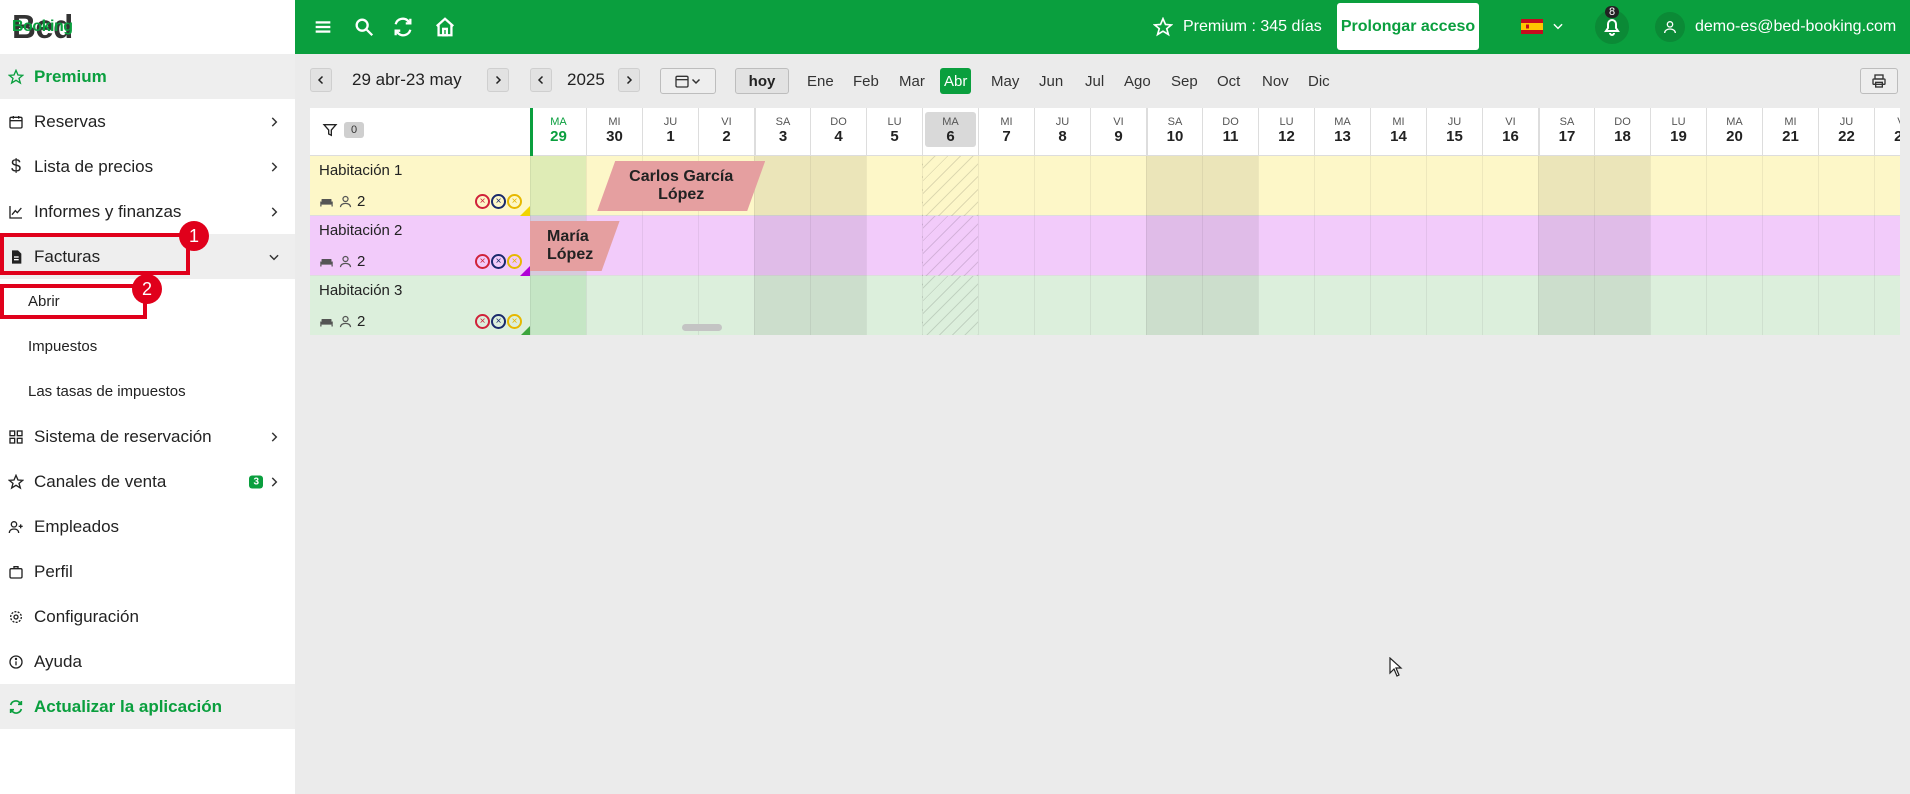 This screenshot has width=1910, height=794. Describe the element at coordinates (1230, 132) in the screenshot. I see `day-header: DO 11` at that location.